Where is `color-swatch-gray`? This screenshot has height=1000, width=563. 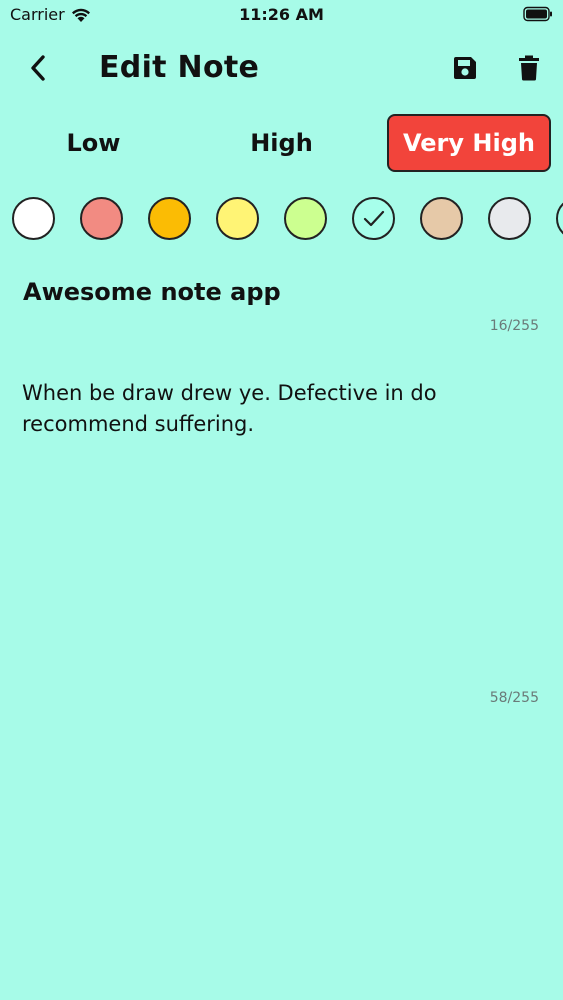
color-swatch-gray is located at coordinates (509, 218).